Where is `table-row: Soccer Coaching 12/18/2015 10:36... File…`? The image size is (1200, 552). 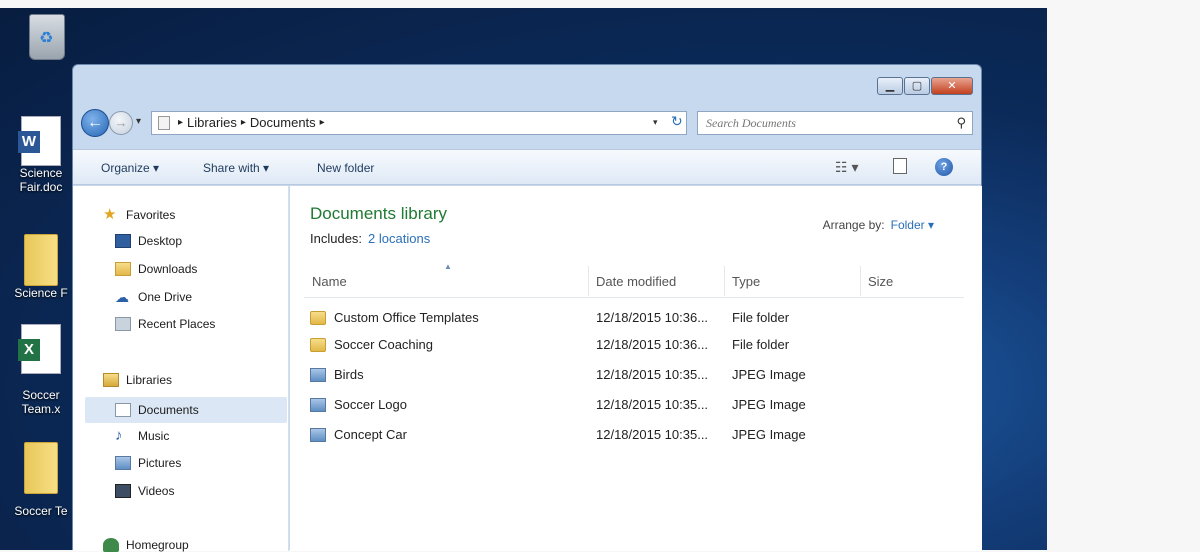
table-row: Soccer Coaching 12/18/2015 10:36... File… is located at coordinates (634, 345).